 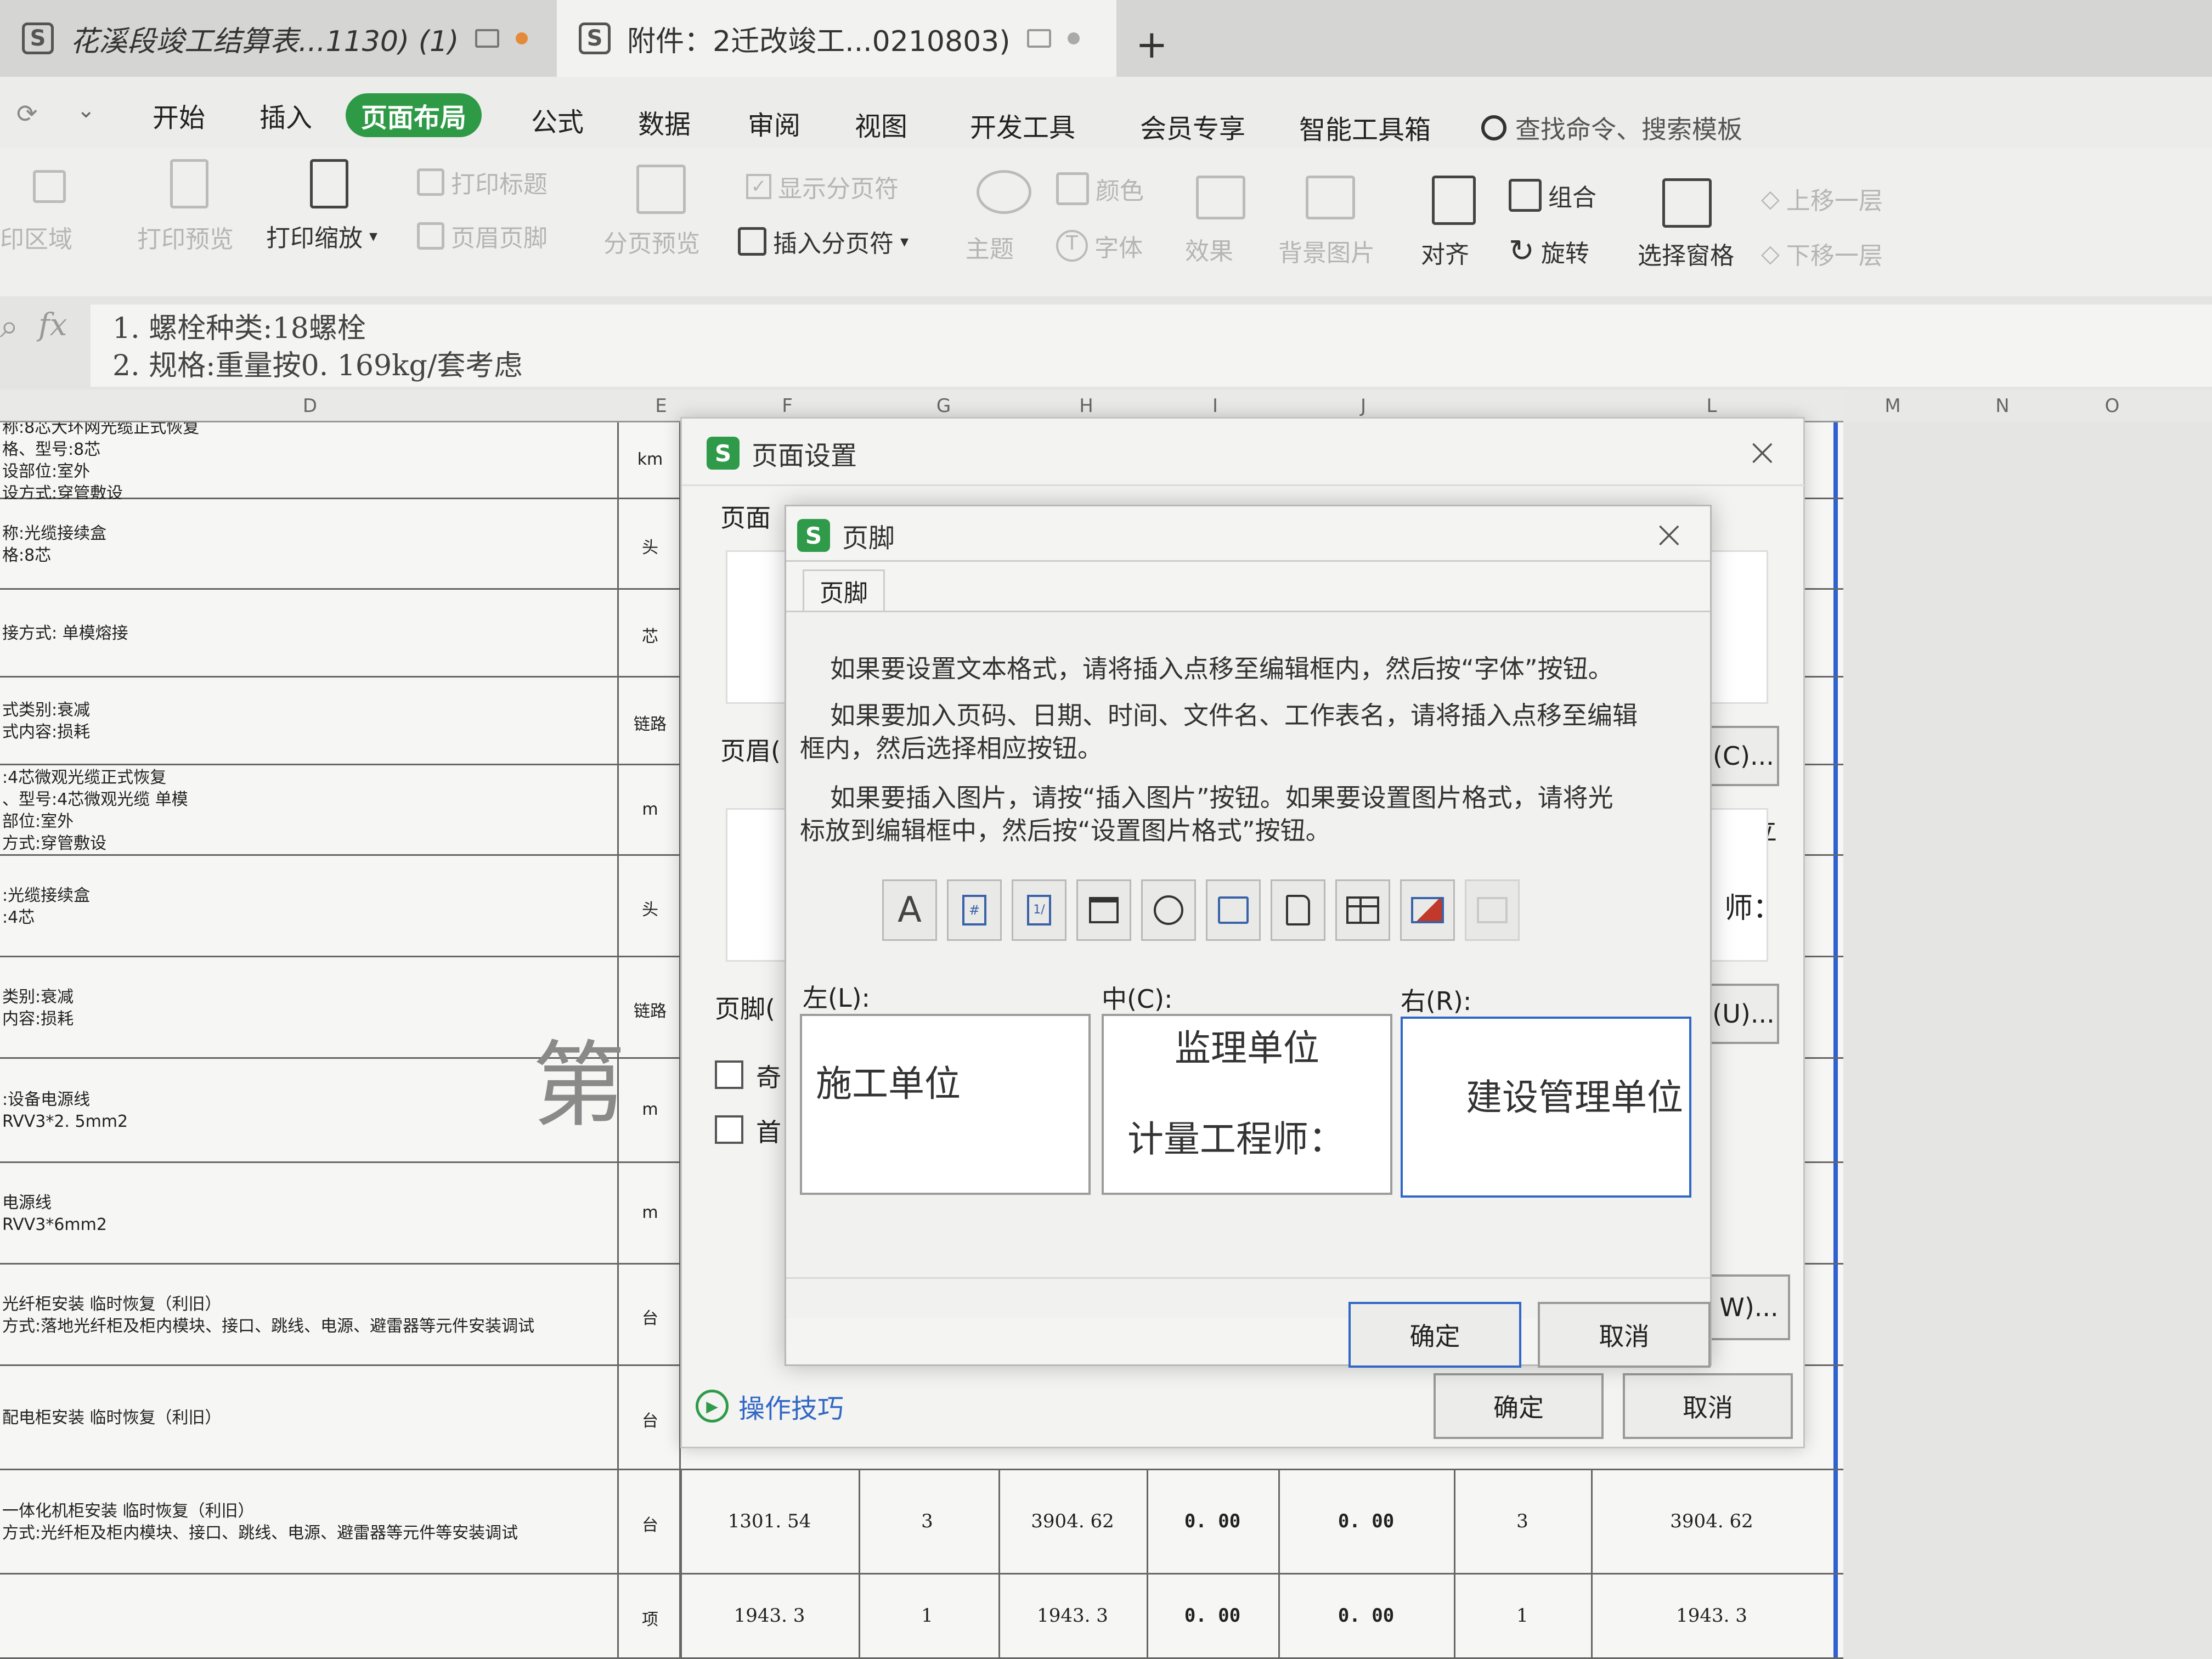 I want to click on document-tab-1: S 花溪段竣工结算表...1130) (1), so click(x=277, y=39).